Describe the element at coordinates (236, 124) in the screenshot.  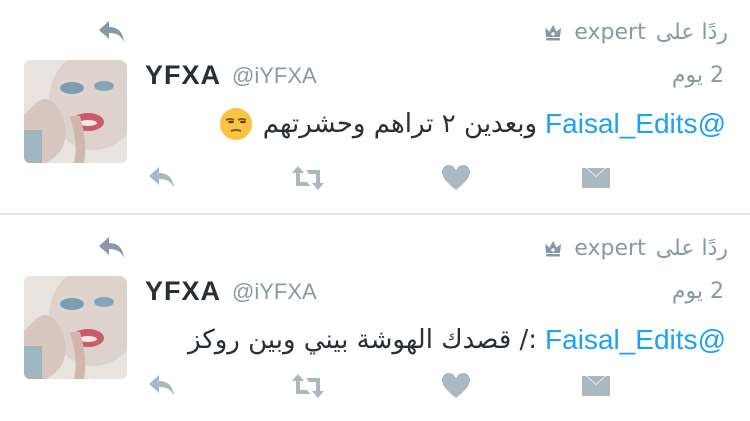
I see `unamused-face-icon` at that location.